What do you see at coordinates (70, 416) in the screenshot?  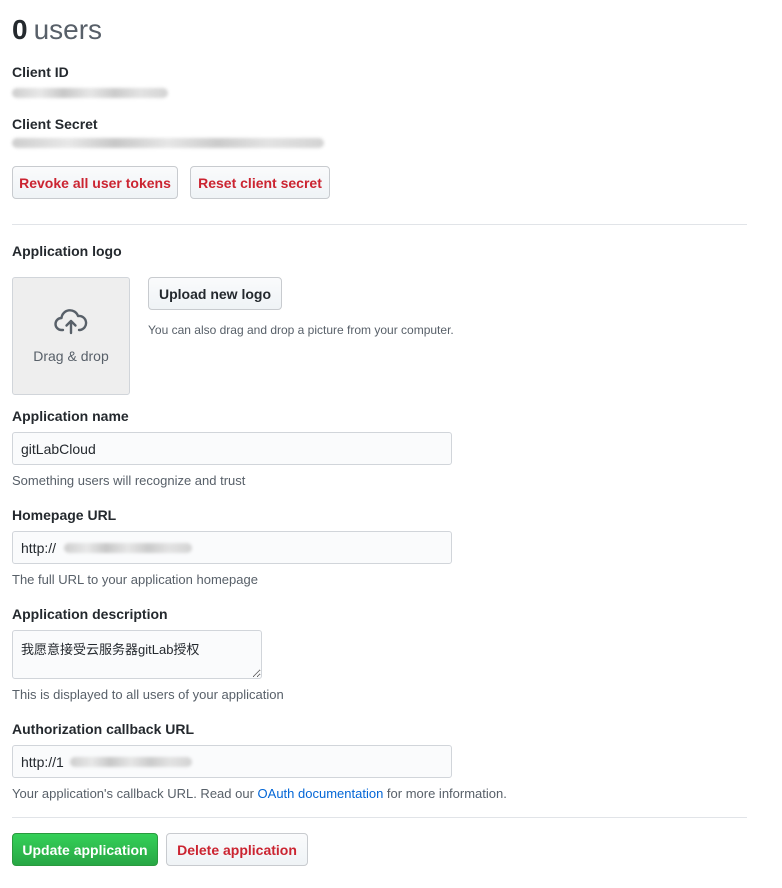 I see `application-name-label: Application name` at bounding box center [70, 416].